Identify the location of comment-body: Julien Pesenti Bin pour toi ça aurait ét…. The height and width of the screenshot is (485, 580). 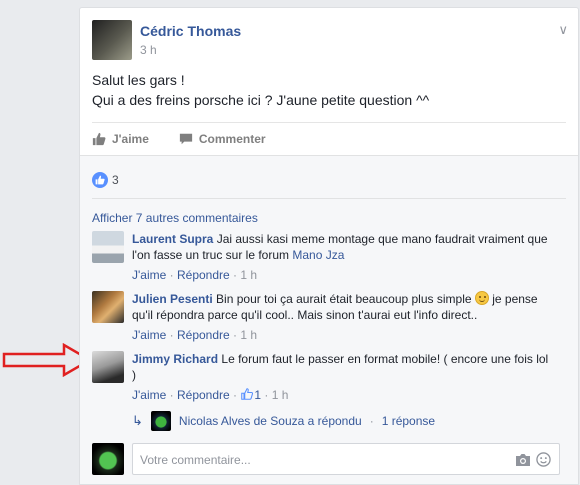
(342, 317).